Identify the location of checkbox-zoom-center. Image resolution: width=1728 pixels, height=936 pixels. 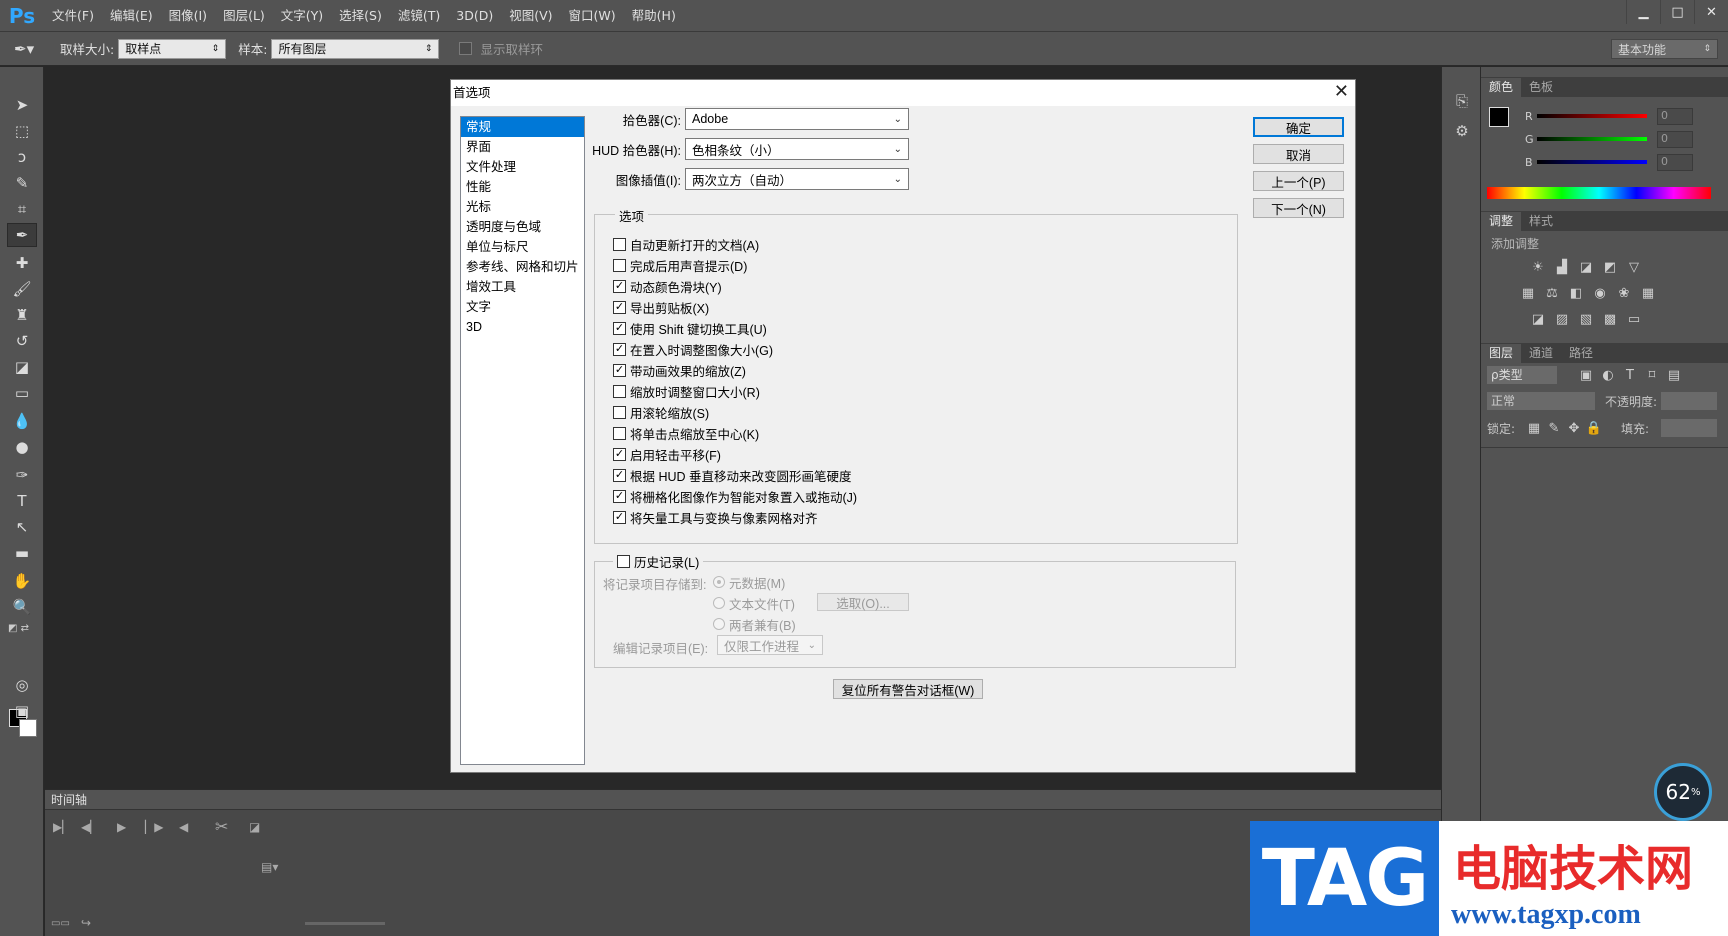
(619, 433).